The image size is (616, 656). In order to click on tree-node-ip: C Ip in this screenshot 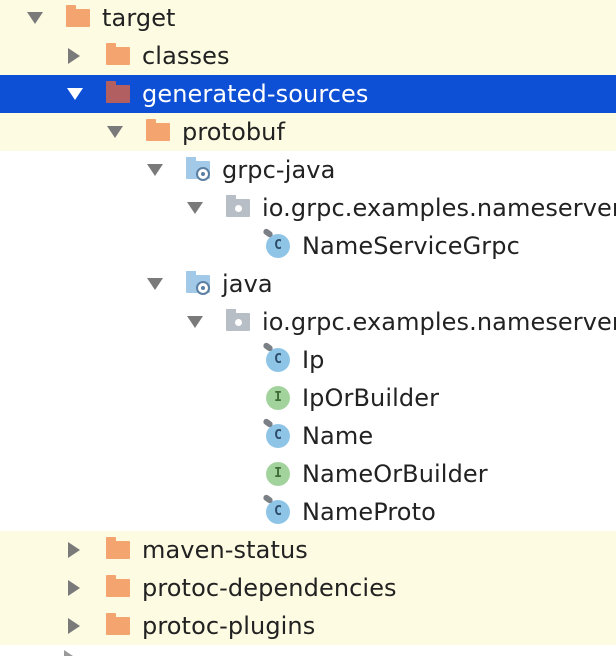, I will do `click(308, 360)`.